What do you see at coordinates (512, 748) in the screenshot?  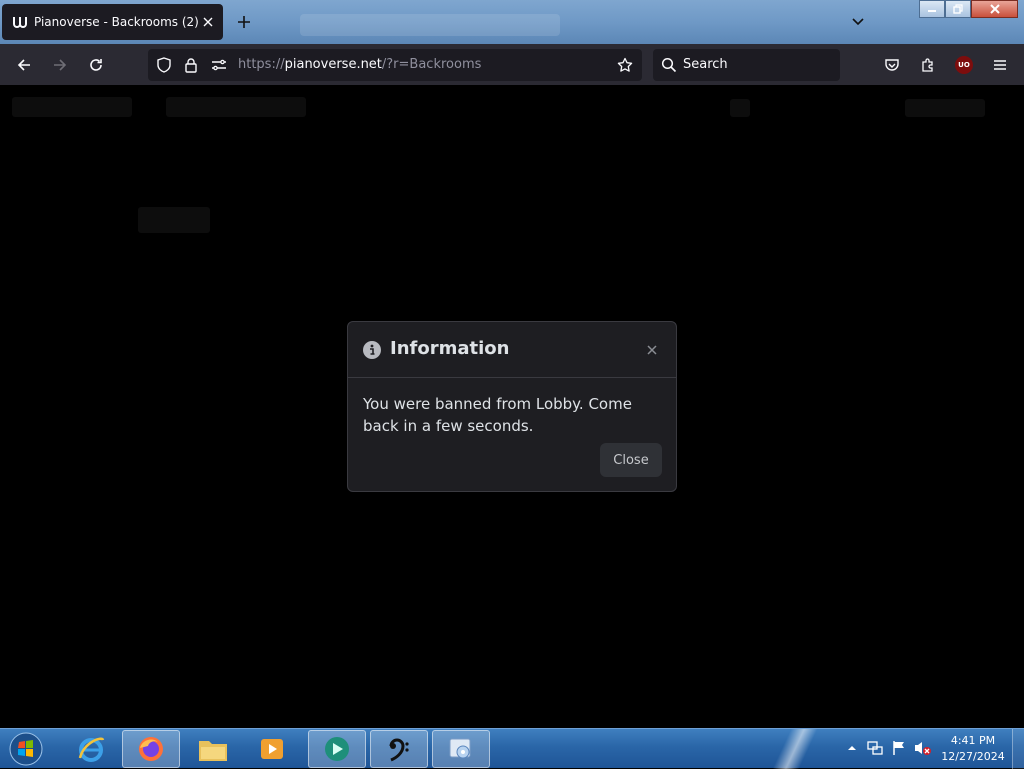 I see `windows-taskbar: 4:41 PM 12/27/2024` at bounding box center [512, 748].